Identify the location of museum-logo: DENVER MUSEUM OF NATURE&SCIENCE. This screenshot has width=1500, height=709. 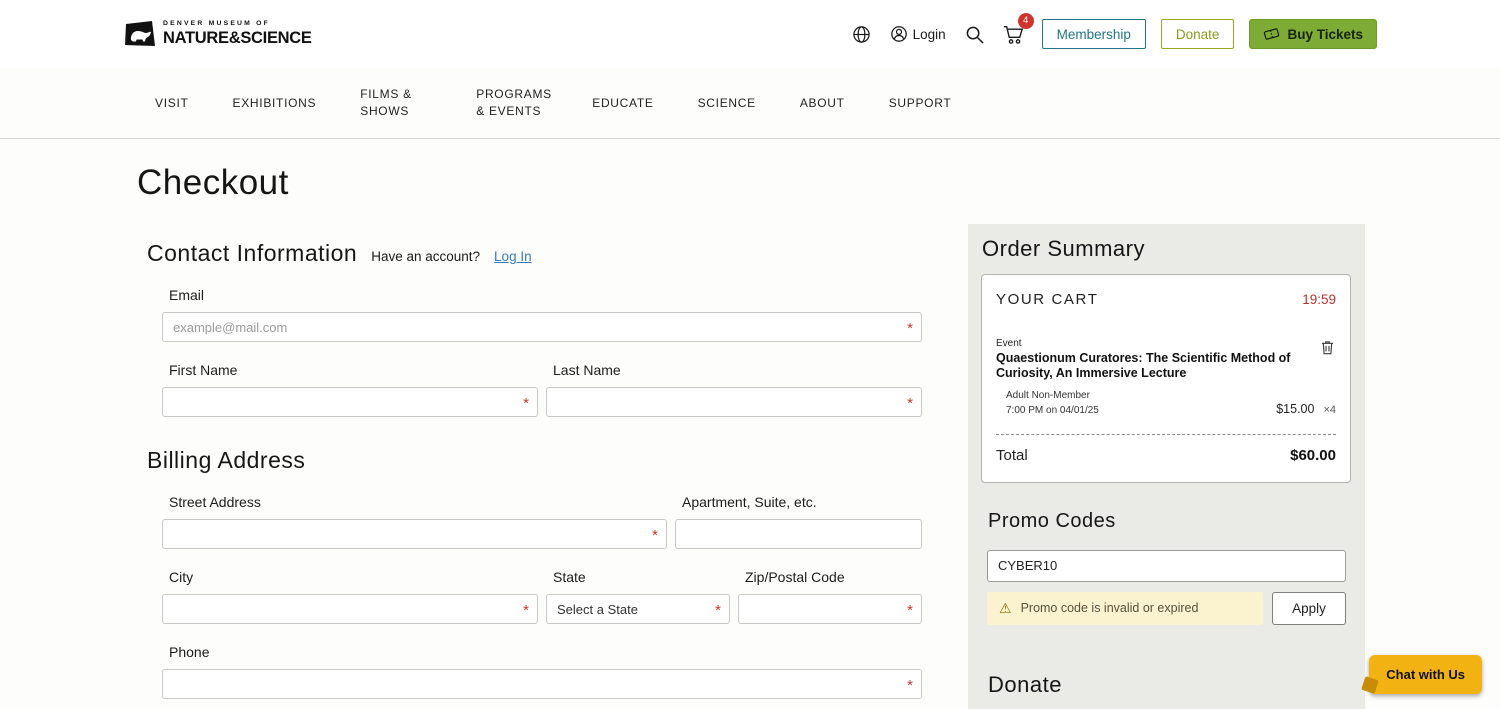
(218, 34).